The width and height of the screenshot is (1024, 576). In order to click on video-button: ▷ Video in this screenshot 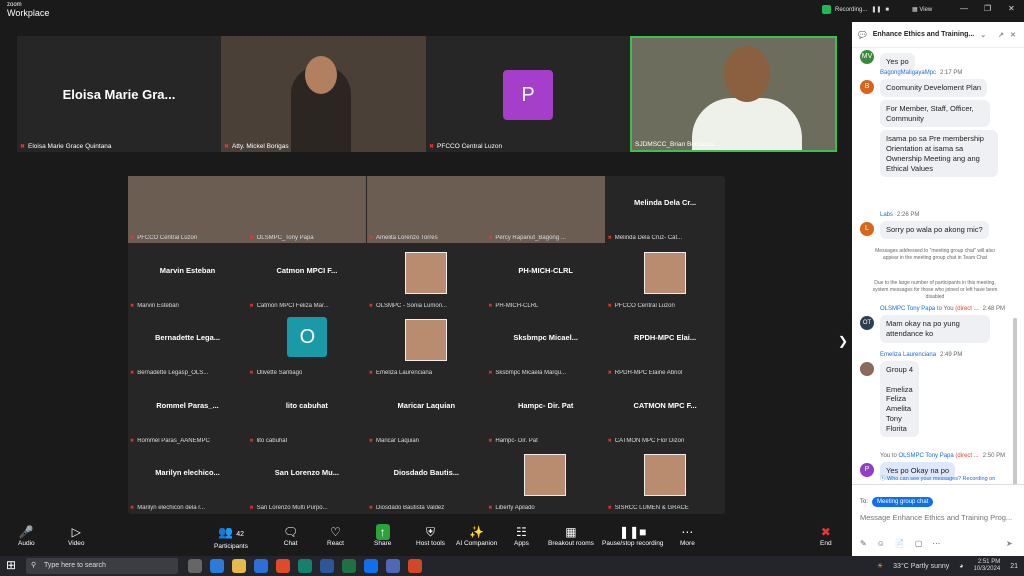, I will do `click(76, 535)`.